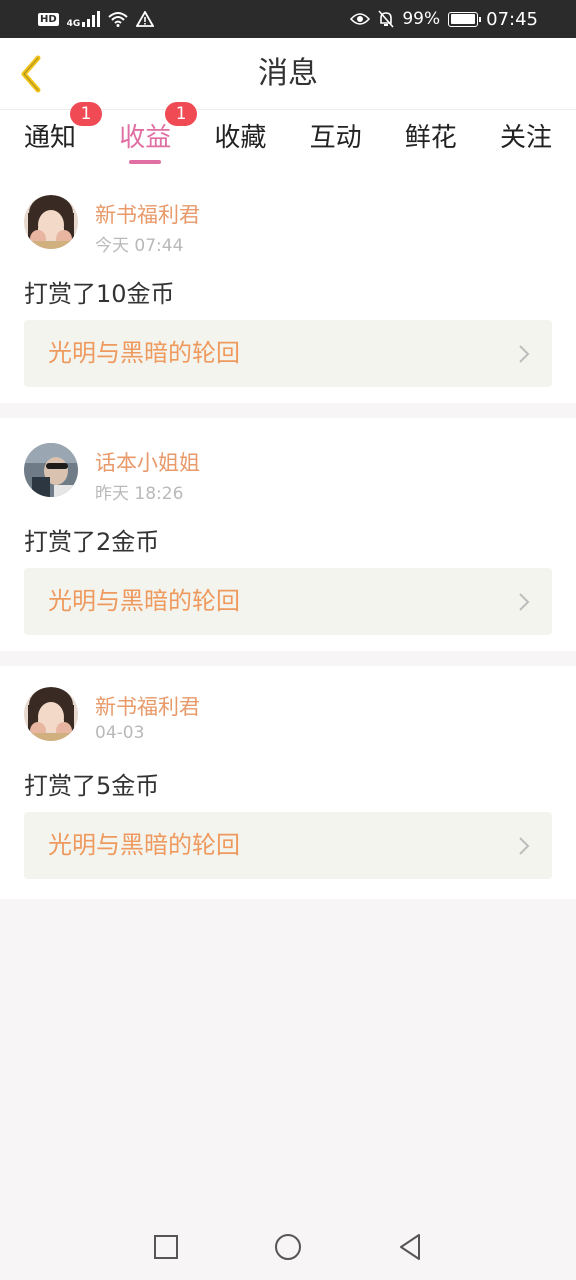 This screenshot has width=576, height=1280. I want to click on status-bar: HD 4G 99% 07:45, so click(288, 19).